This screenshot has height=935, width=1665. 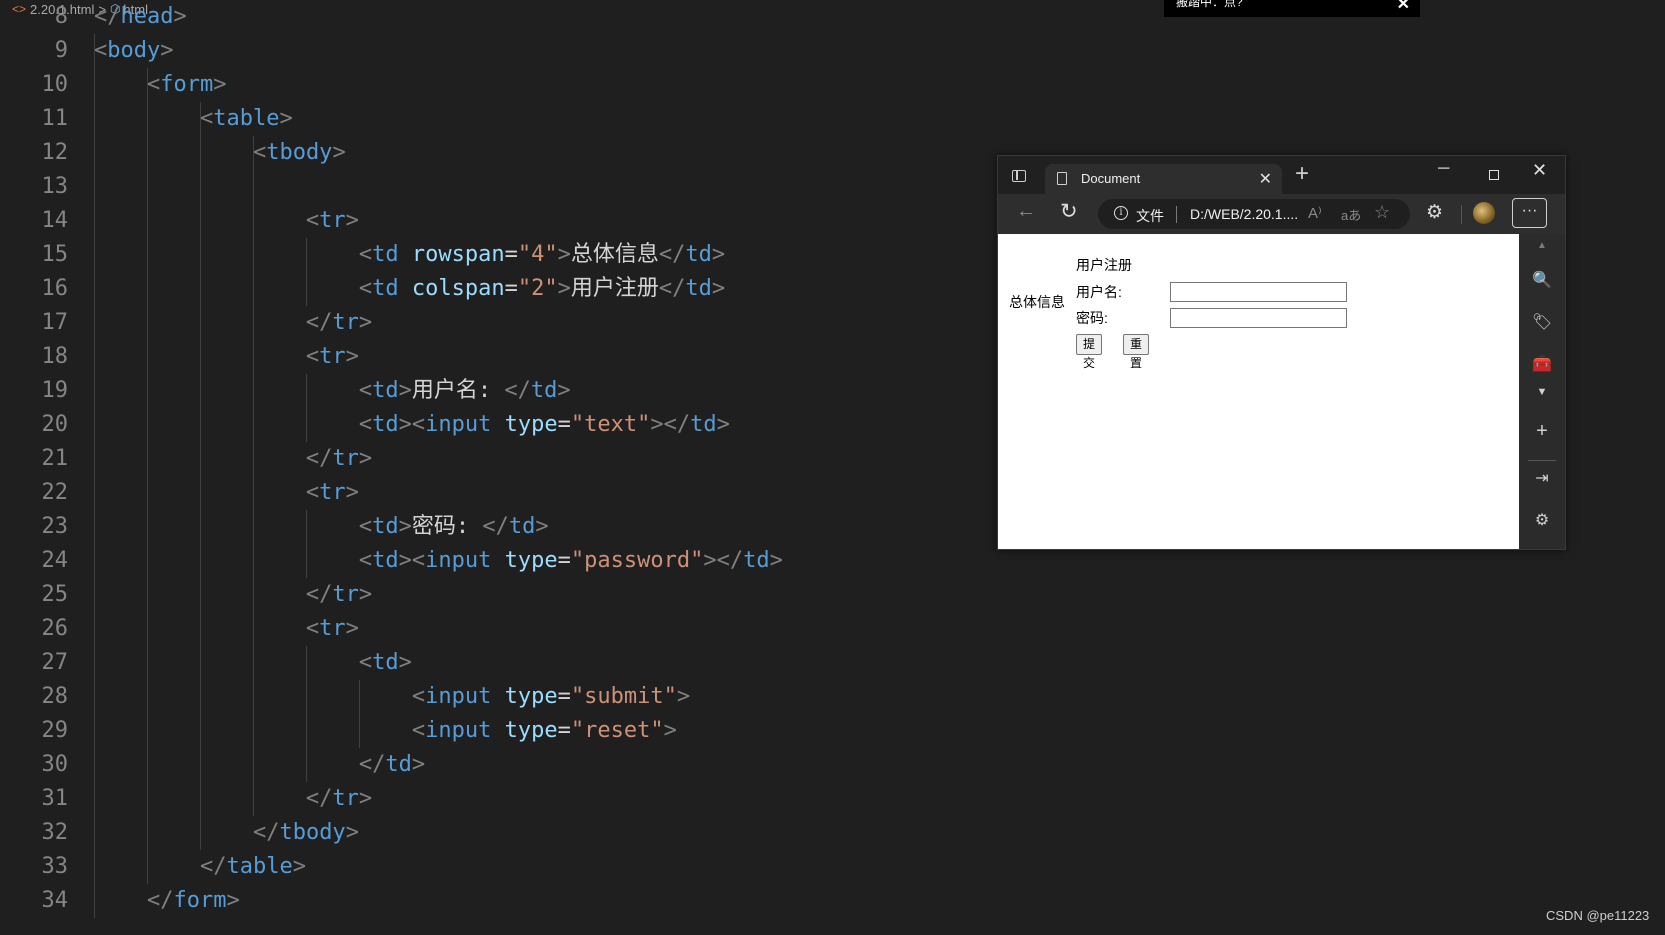 What do you see at coordinates (345, 322) in the screenshot?
I see `code-token: tr` at bounding box center [345, 322].